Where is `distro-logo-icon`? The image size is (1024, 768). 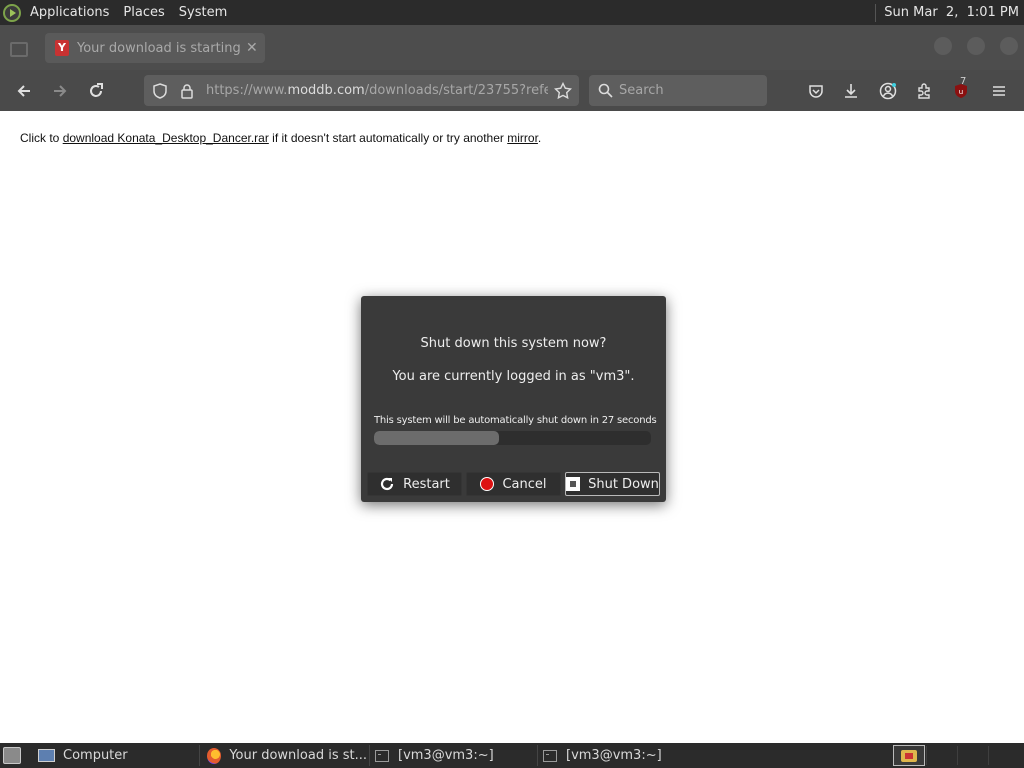 distro-logo-icon is located at coordinates (12, 12).